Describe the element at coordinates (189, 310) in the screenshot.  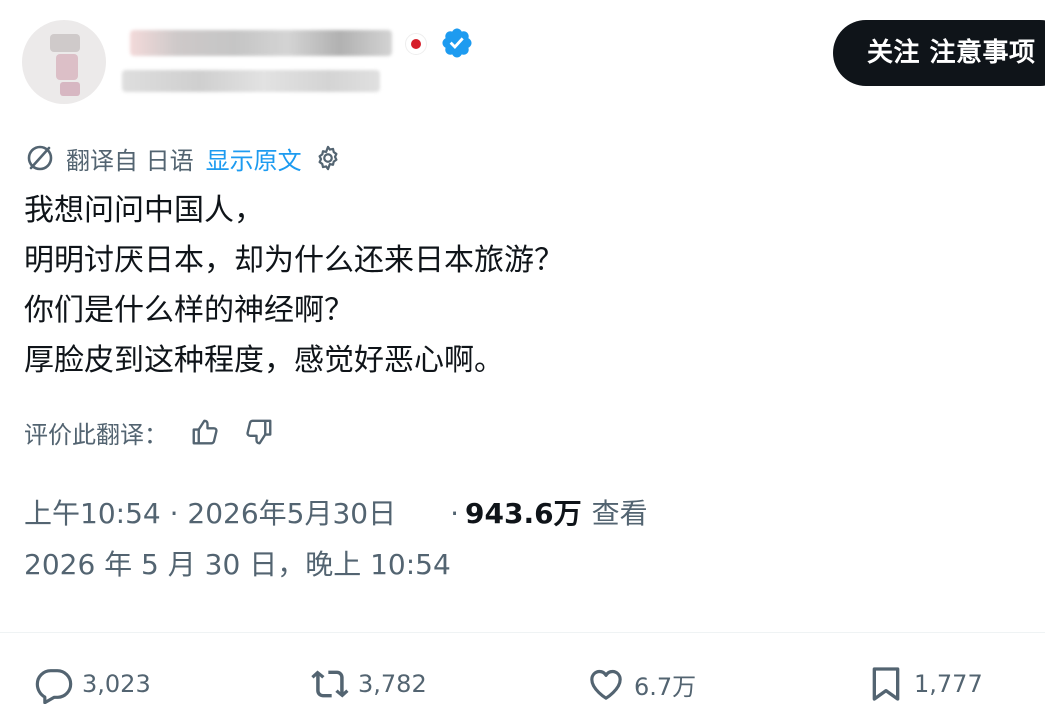
I see `tweet-line: 你们是什么样的神经啊？` at that location.